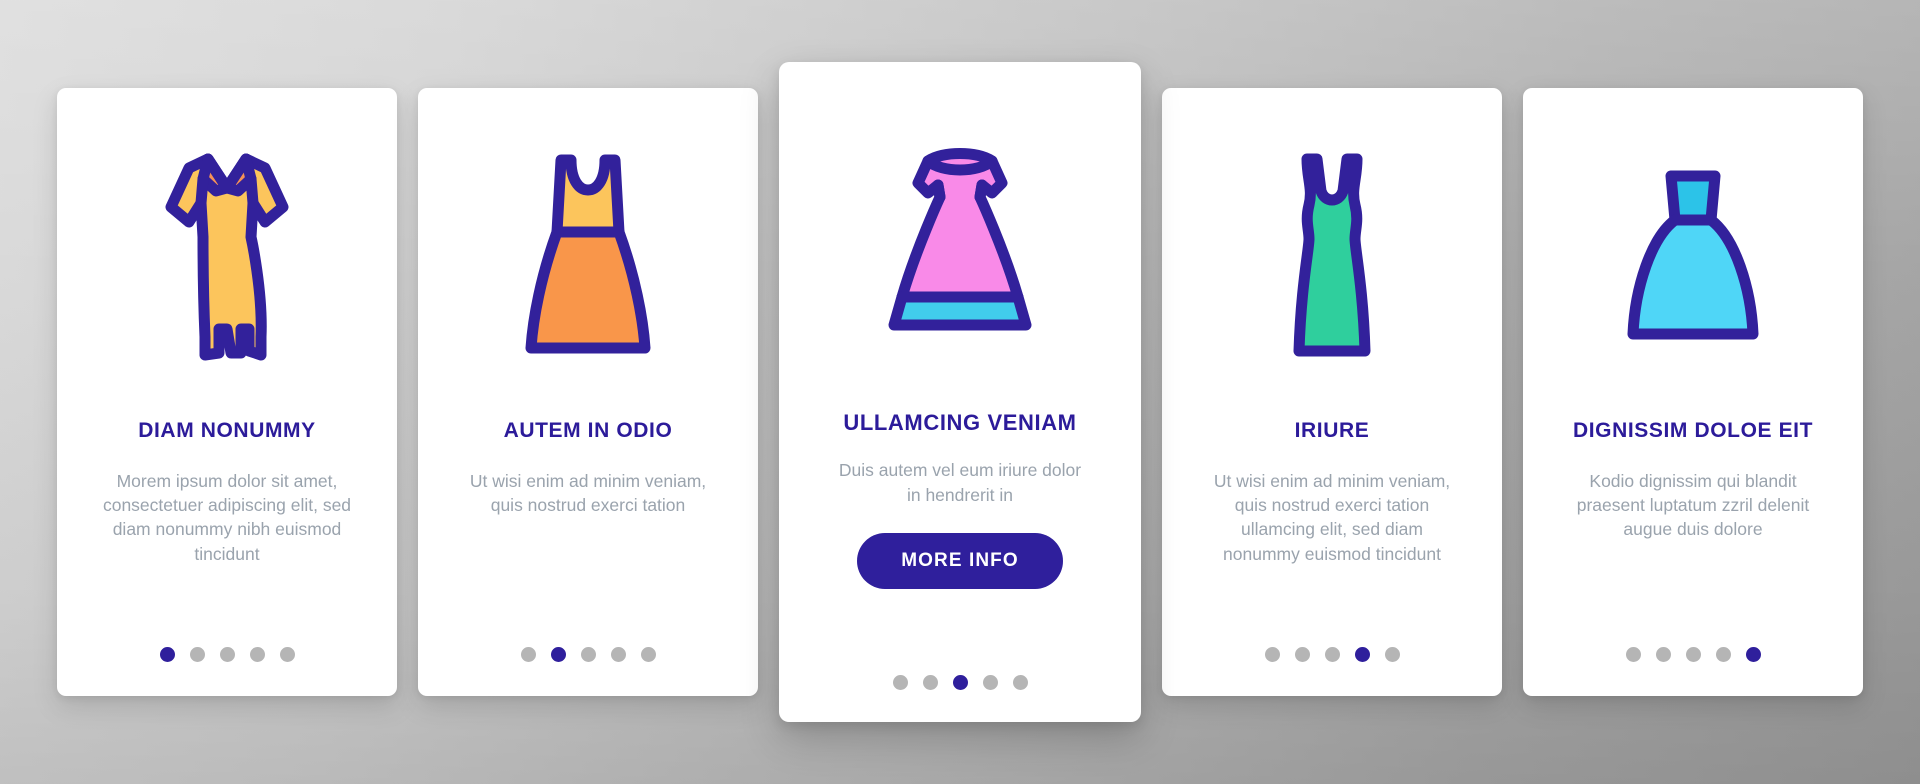 The height and width of the screenshot is (784, 1920). What do you see at coordinates (588, 257) in the screenshot?
I see `dress-sleeveless-flare-icon` at bounding box center [588, 257].